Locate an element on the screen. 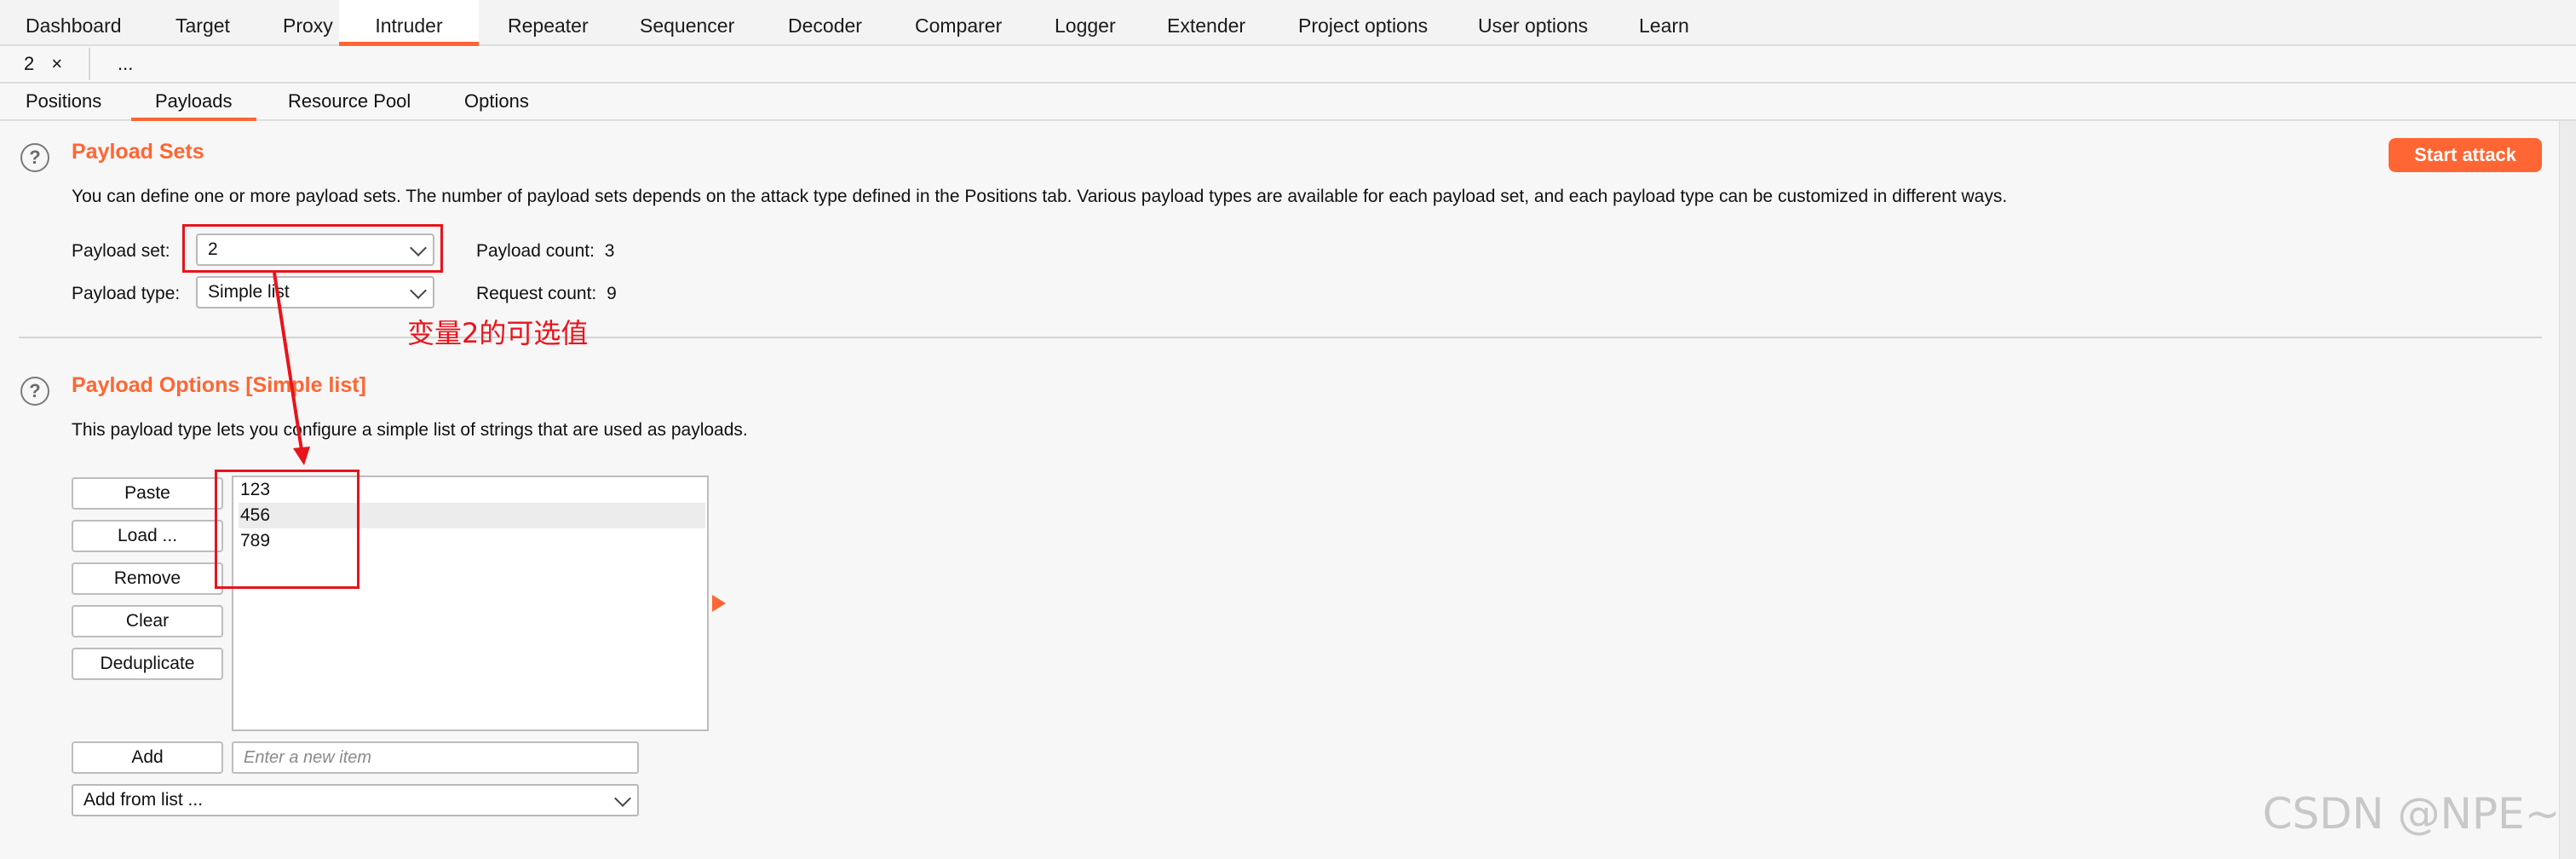  annotation-text: 变量2的可选值 is located at coordinates (498, 333).